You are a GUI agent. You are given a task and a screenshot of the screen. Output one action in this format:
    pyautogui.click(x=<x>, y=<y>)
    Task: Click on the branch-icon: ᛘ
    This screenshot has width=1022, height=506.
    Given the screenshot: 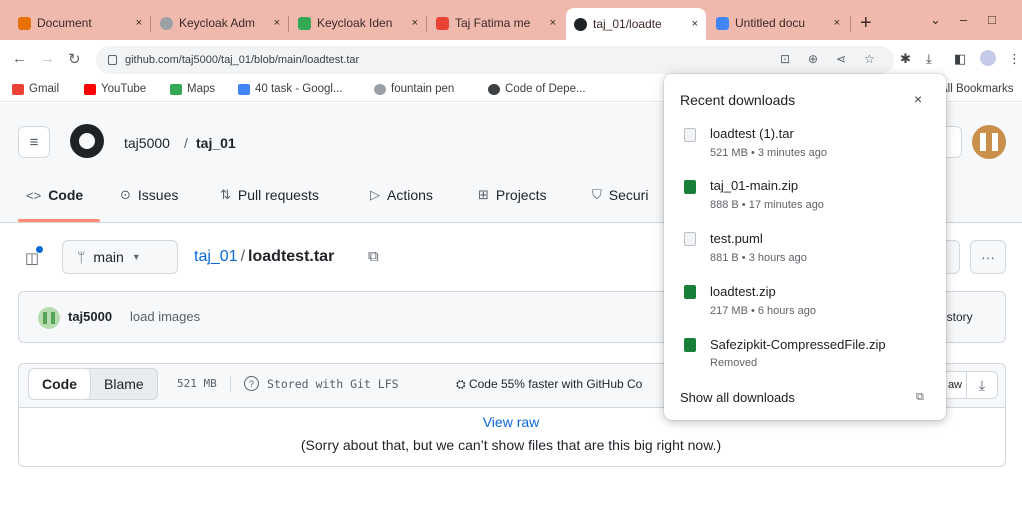 What is the action you would take?
    pyautogui.click(x=81, y=257)
    